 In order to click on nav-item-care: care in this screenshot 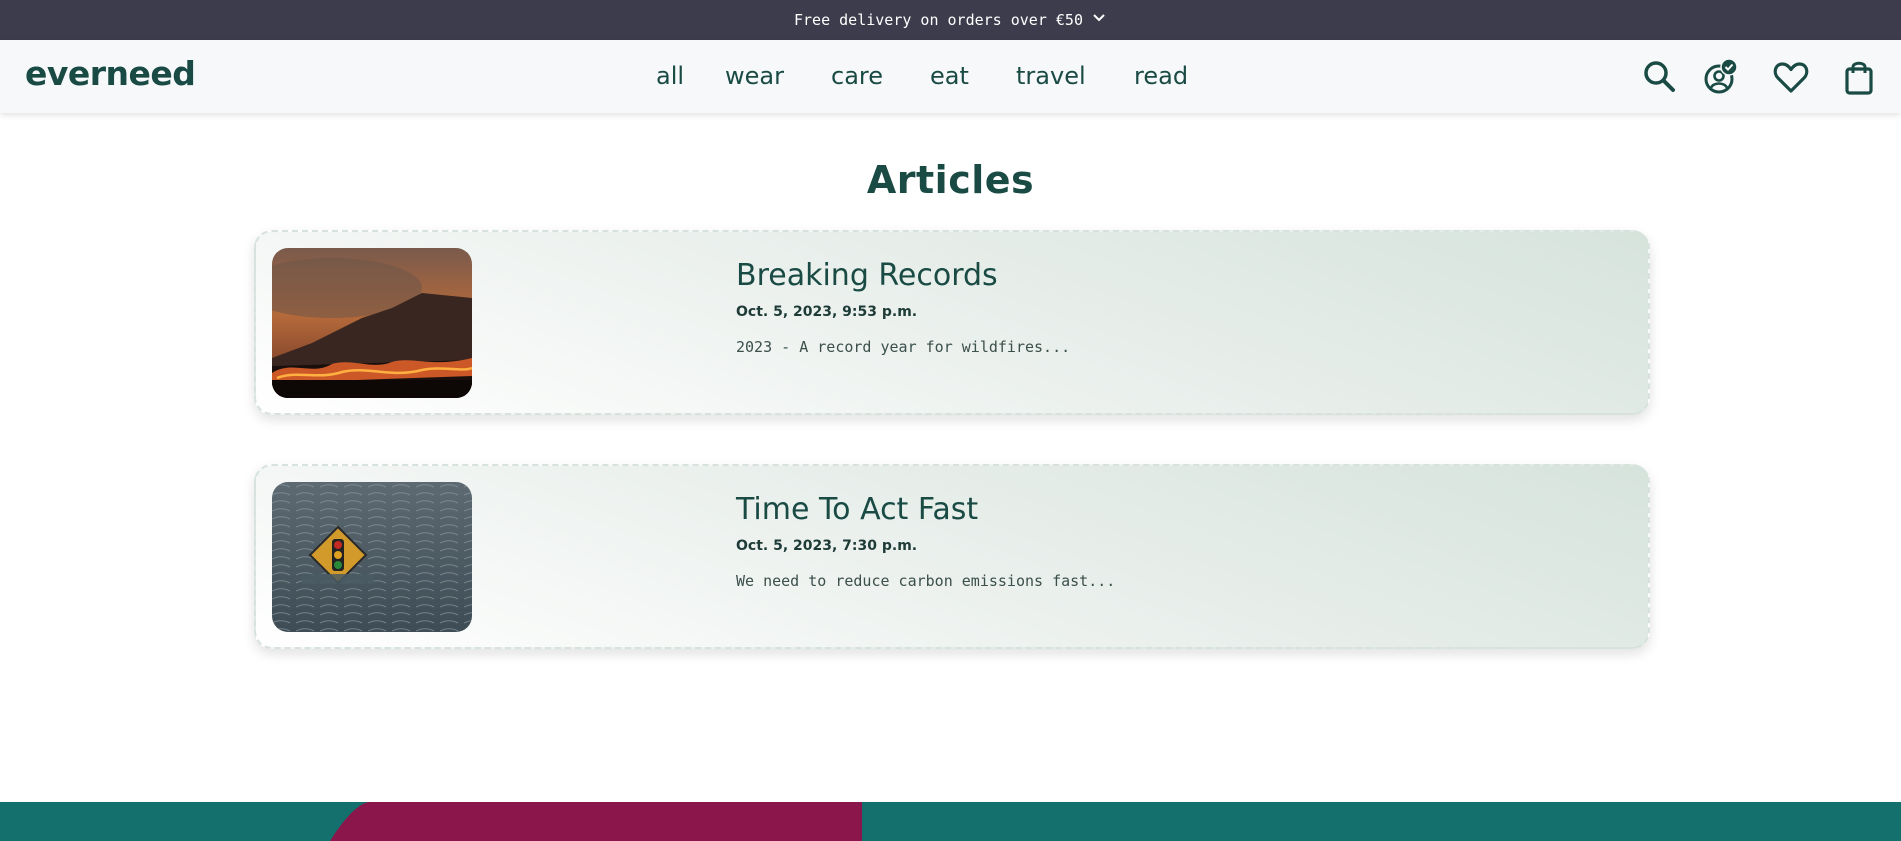, I will do `click(857, 76)`.